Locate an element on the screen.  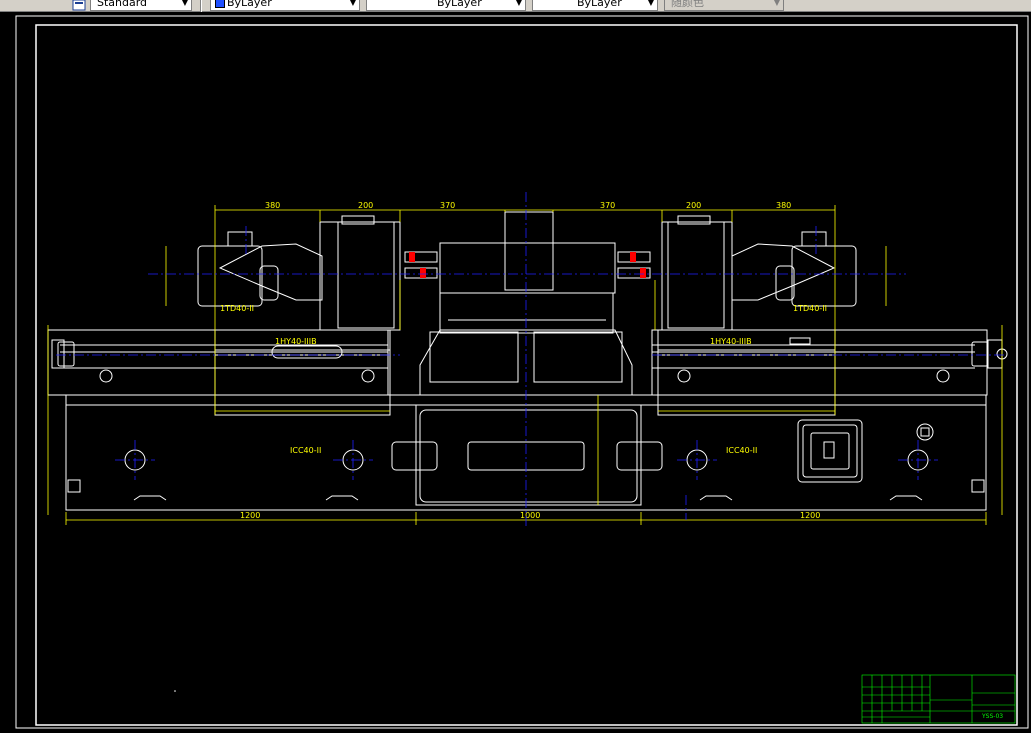
text-style-icon is located at coordinates (79, 5).